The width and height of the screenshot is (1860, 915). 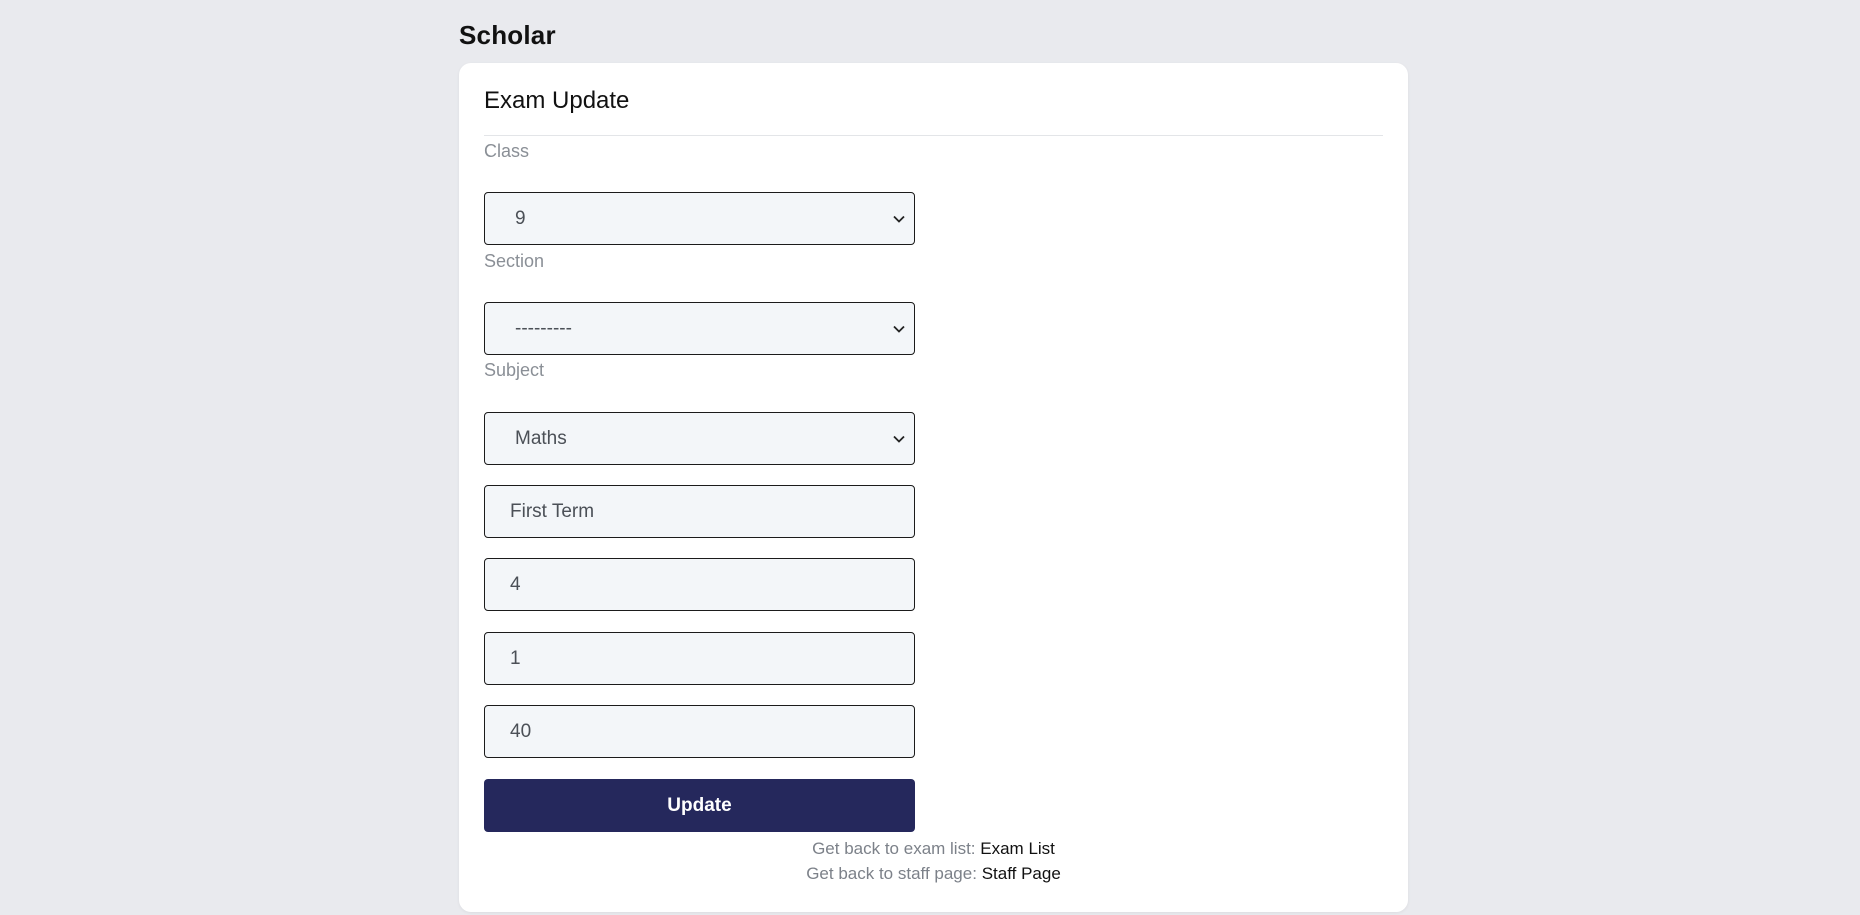 What do you see at coordinates (699, 658) in the screenshot?
I see `exam-field-3-input: 1` at bounding box center [699, 658].